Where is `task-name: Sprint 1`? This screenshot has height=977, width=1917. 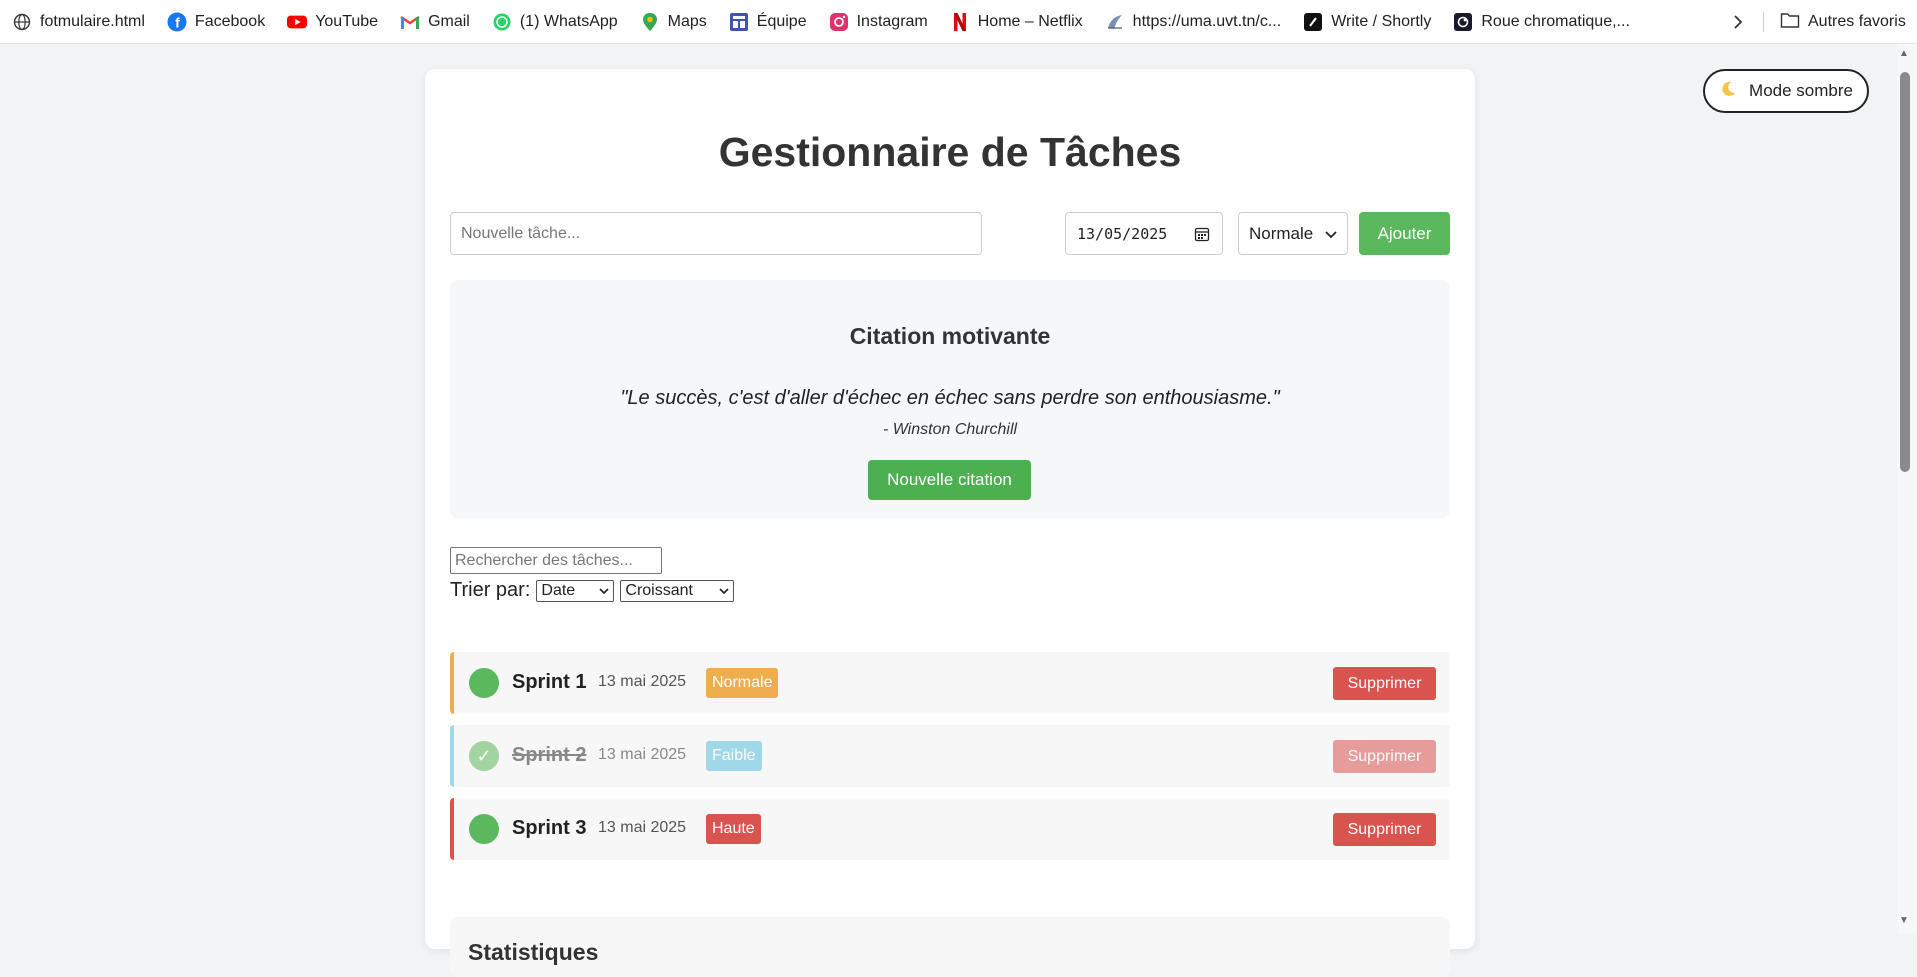 task-name: Sprint 1 is located at coordinates (549, 682).